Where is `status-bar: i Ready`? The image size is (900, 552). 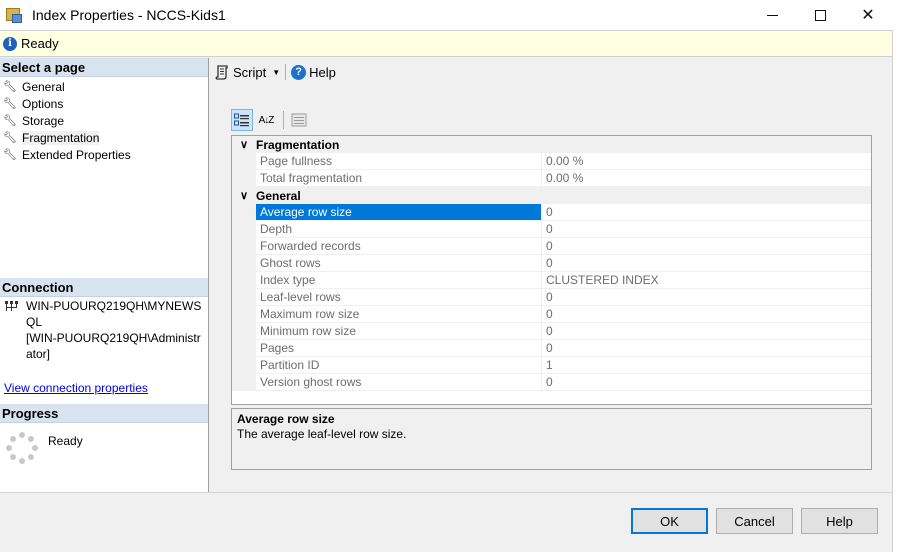 status-bar: i Ready is located at coordinates (446, 43).